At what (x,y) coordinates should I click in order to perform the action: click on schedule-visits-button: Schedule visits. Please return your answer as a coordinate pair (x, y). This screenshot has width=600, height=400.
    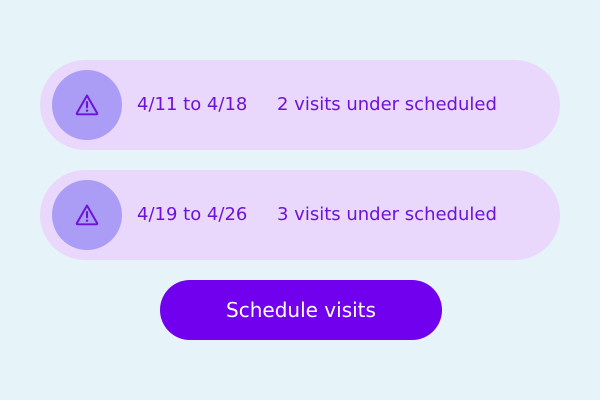
    Looking at the image, I should click on (301, 310).